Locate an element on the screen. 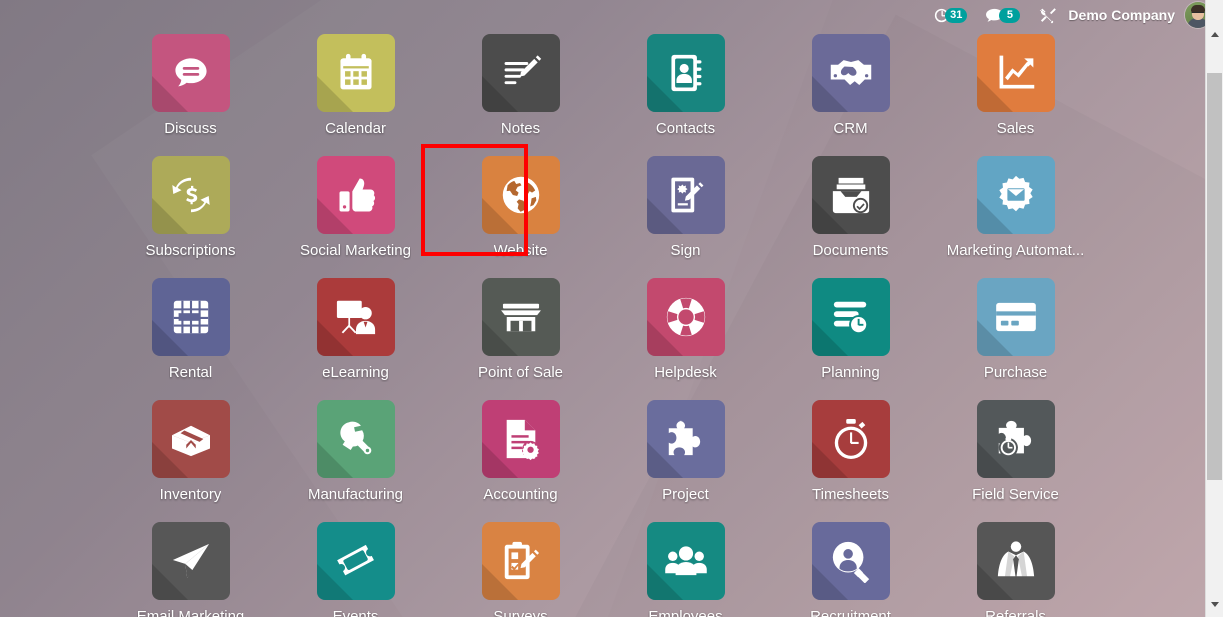  app-referrals: Referrals is located at coordinates (1015, 567).